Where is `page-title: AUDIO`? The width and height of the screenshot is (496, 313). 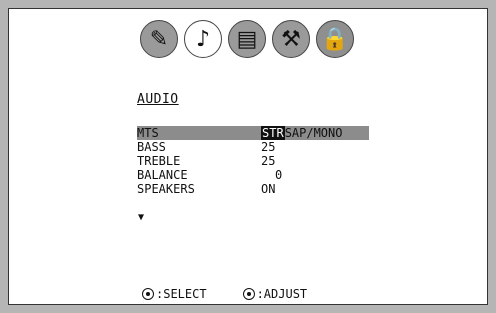
page-title: AUDIO is located at coordinates (158, 99).